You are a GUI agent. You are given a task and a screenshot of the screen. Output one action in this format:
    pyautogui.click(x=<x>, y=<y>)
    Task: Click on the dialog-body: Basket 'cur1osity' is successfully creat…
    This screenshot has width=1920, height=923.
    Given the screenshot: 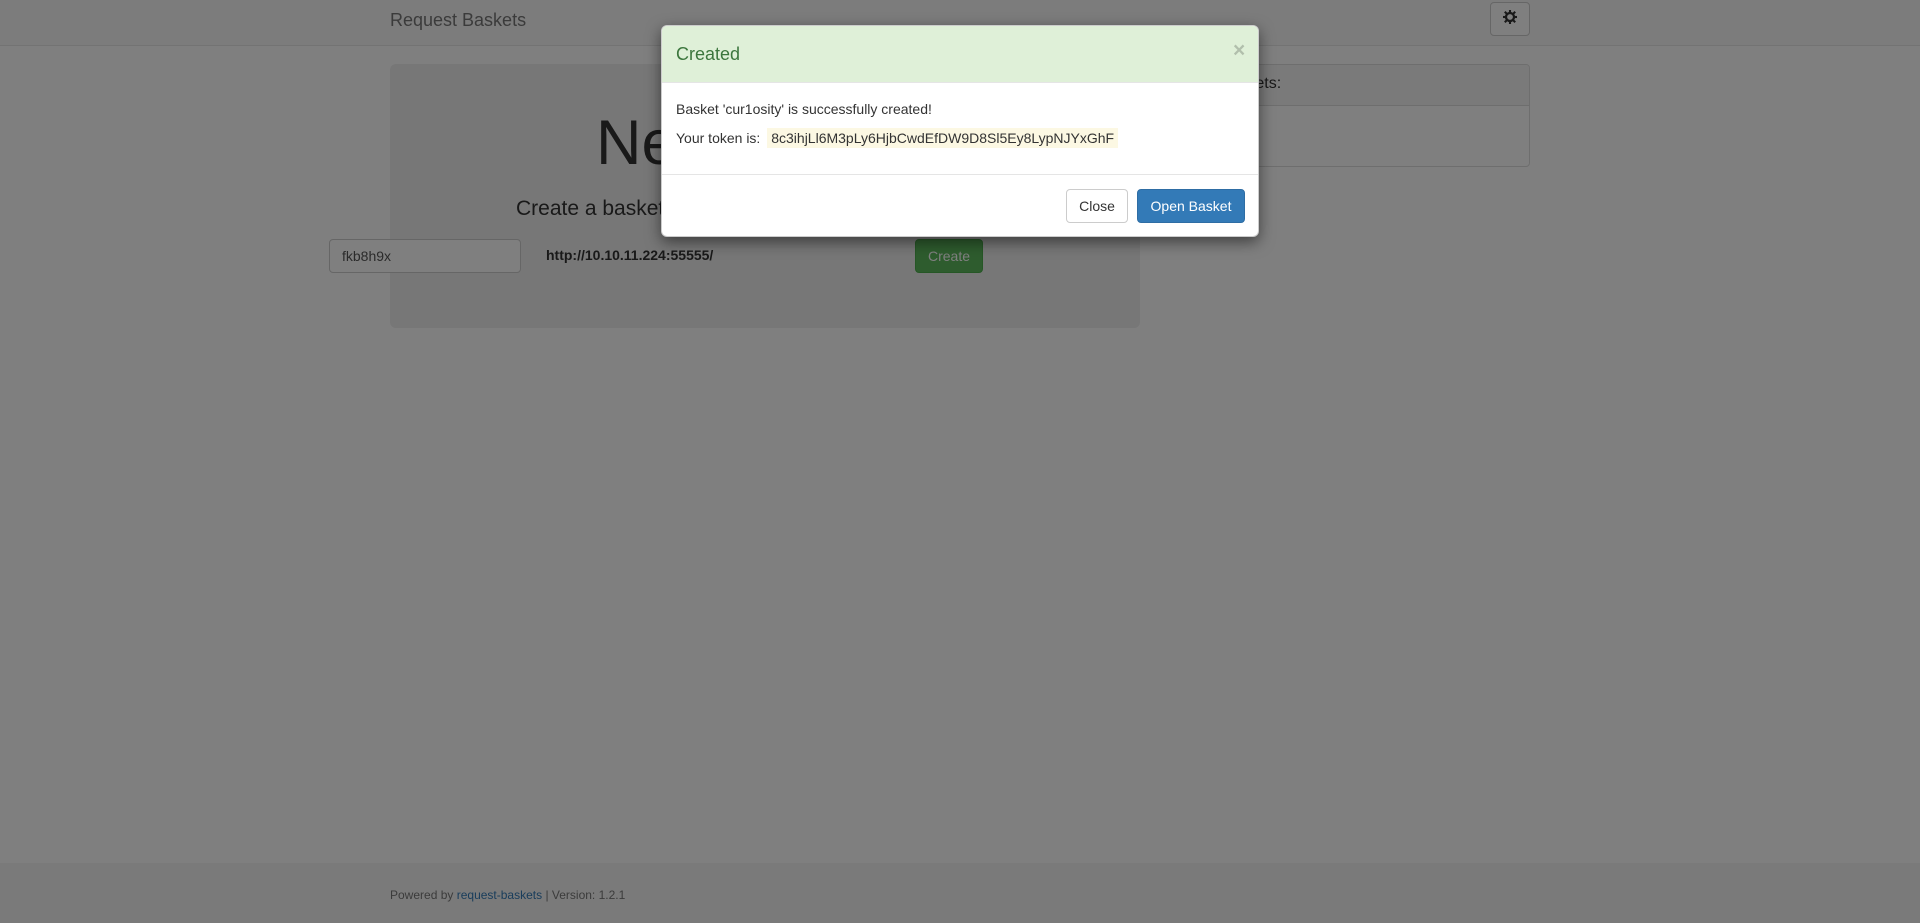 What is the action you would take?
    pyautogui.click(x=960, y=128)
    